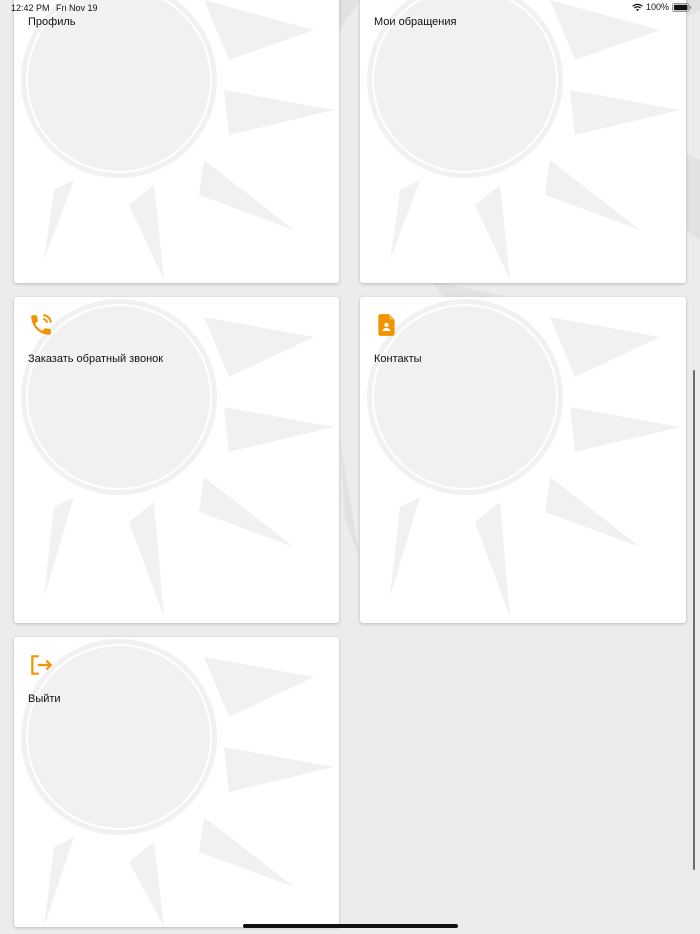 The width and height of the screenshot is (700, 934). I want to click on menu-card-label: Заказать обратный звонок, so click(96, 359).